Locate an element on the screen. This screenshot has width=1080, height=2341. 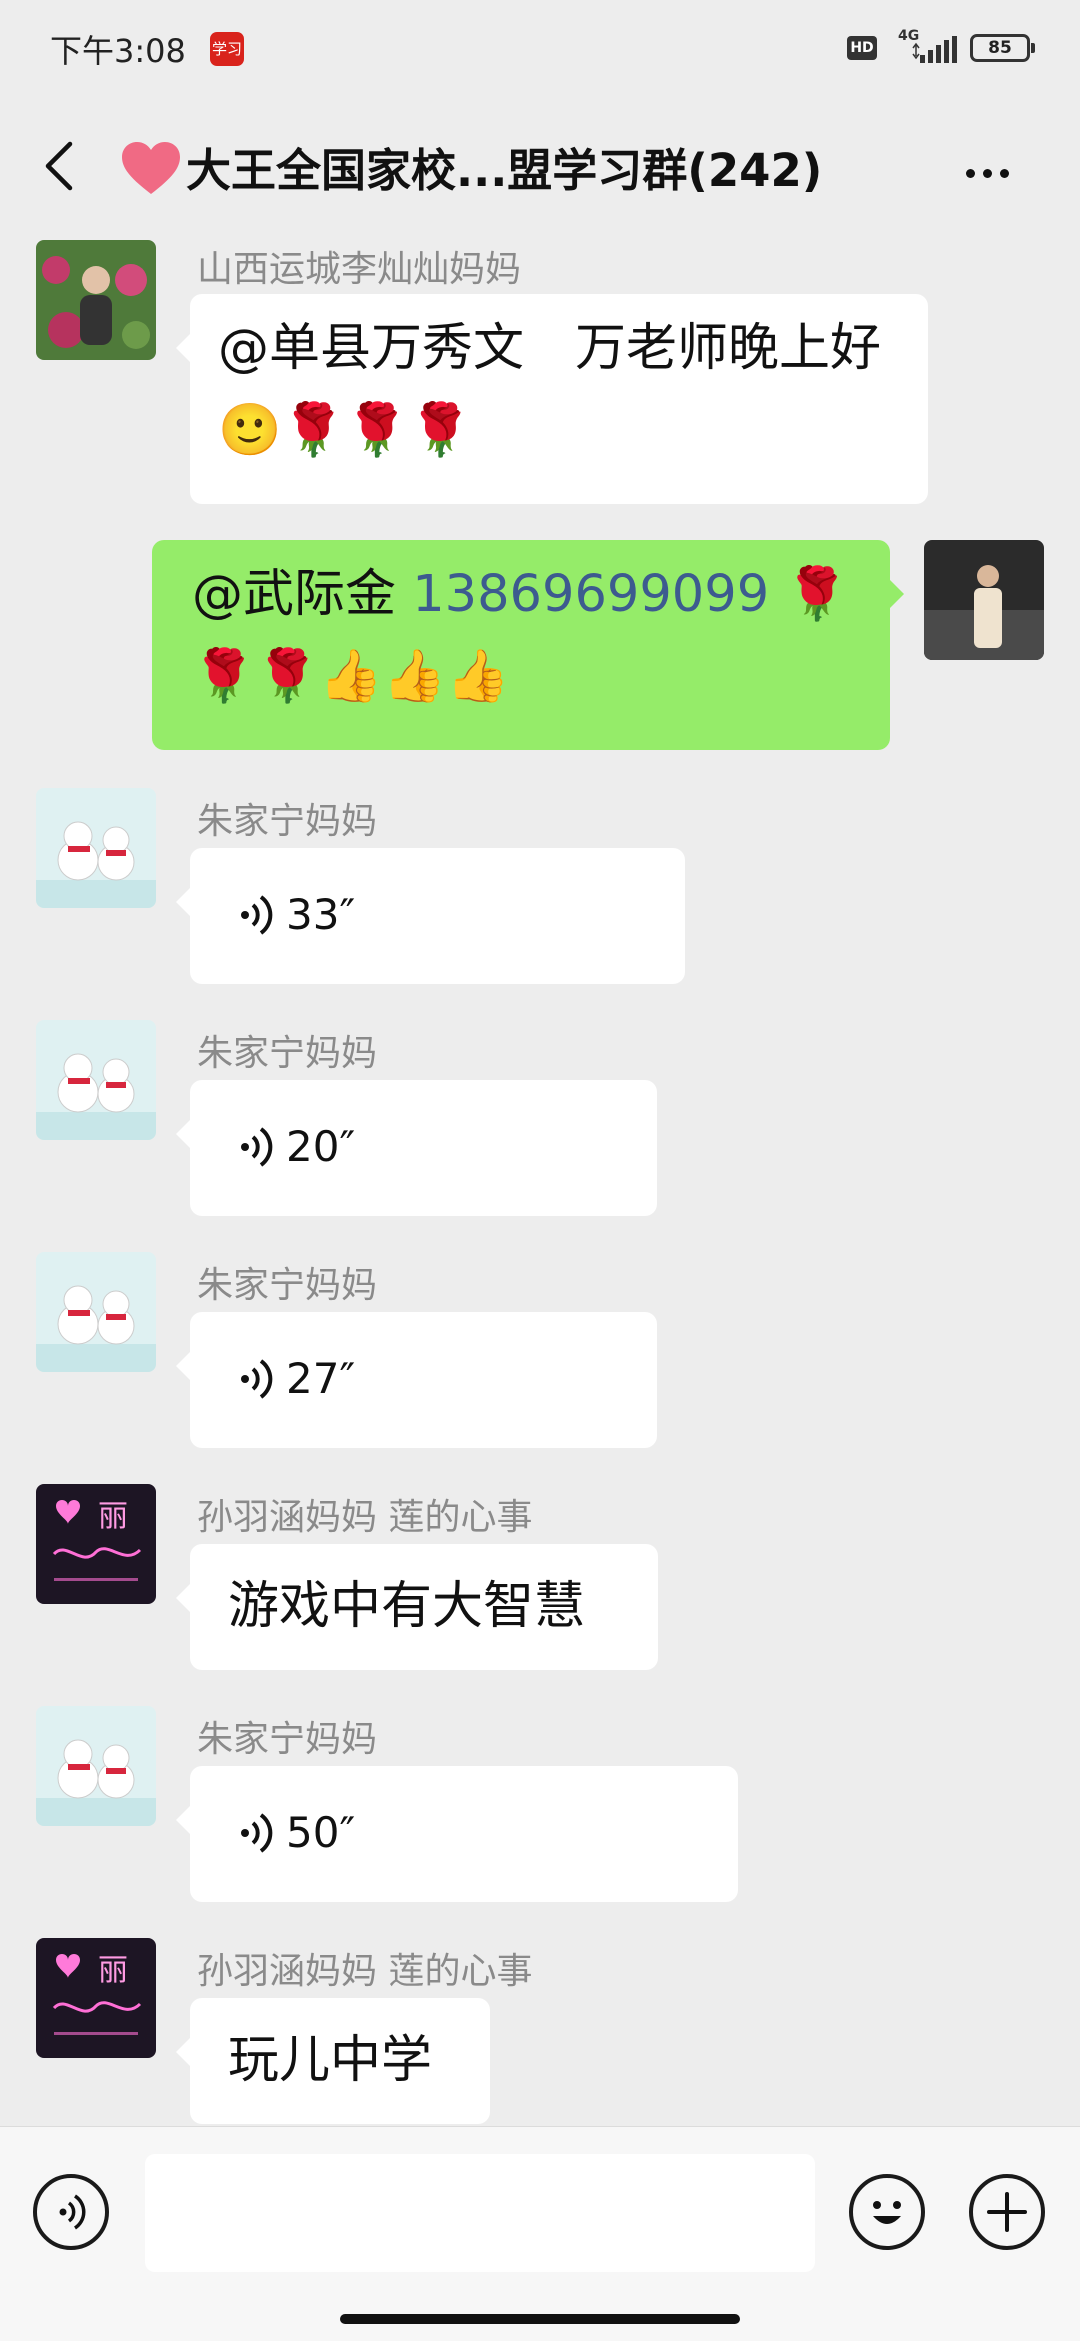
input-bar is located at coordinates (540, 2233).